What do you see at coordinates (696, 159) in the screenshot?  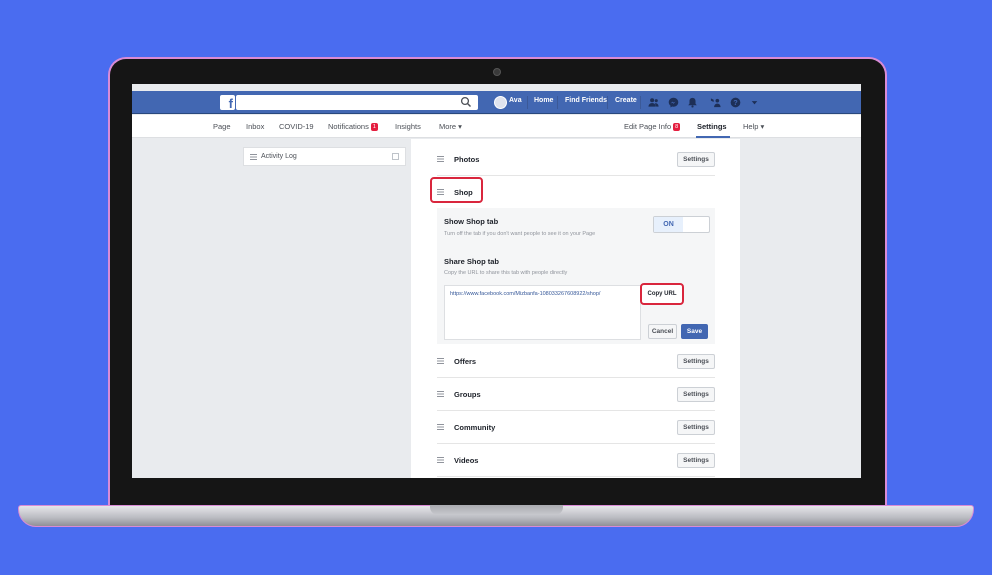 I see `photos-settings-button: Settings` at bounding box center [696, 159].